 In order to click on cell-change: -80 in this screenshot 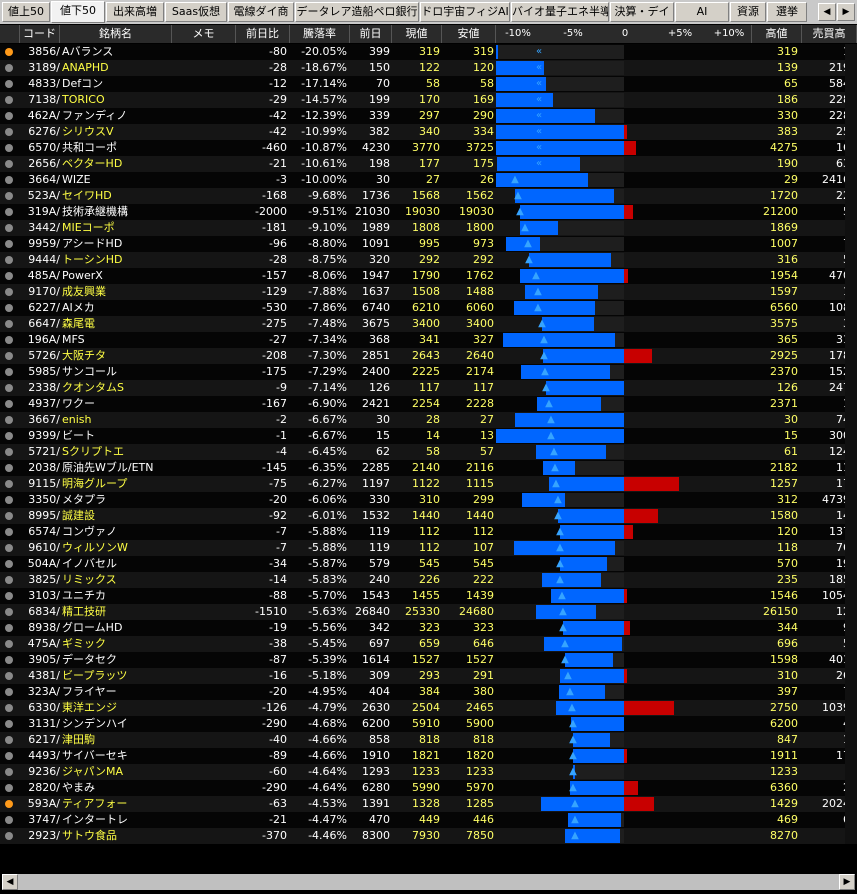, I will do `click(278, 51)`.